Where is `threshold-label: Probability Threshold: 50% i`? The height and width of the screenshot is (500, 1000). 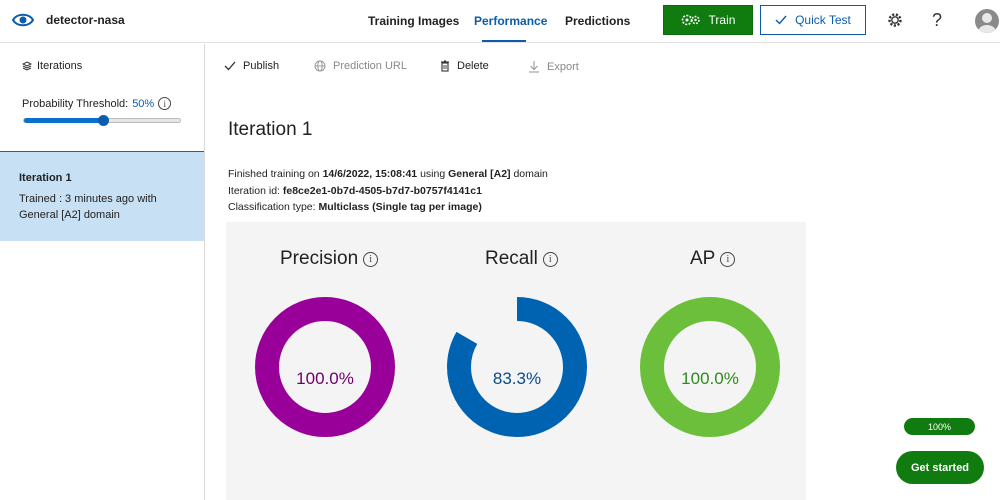
threshold-label: Probability Threshold: 50% i is located at coordinates (97, 103).